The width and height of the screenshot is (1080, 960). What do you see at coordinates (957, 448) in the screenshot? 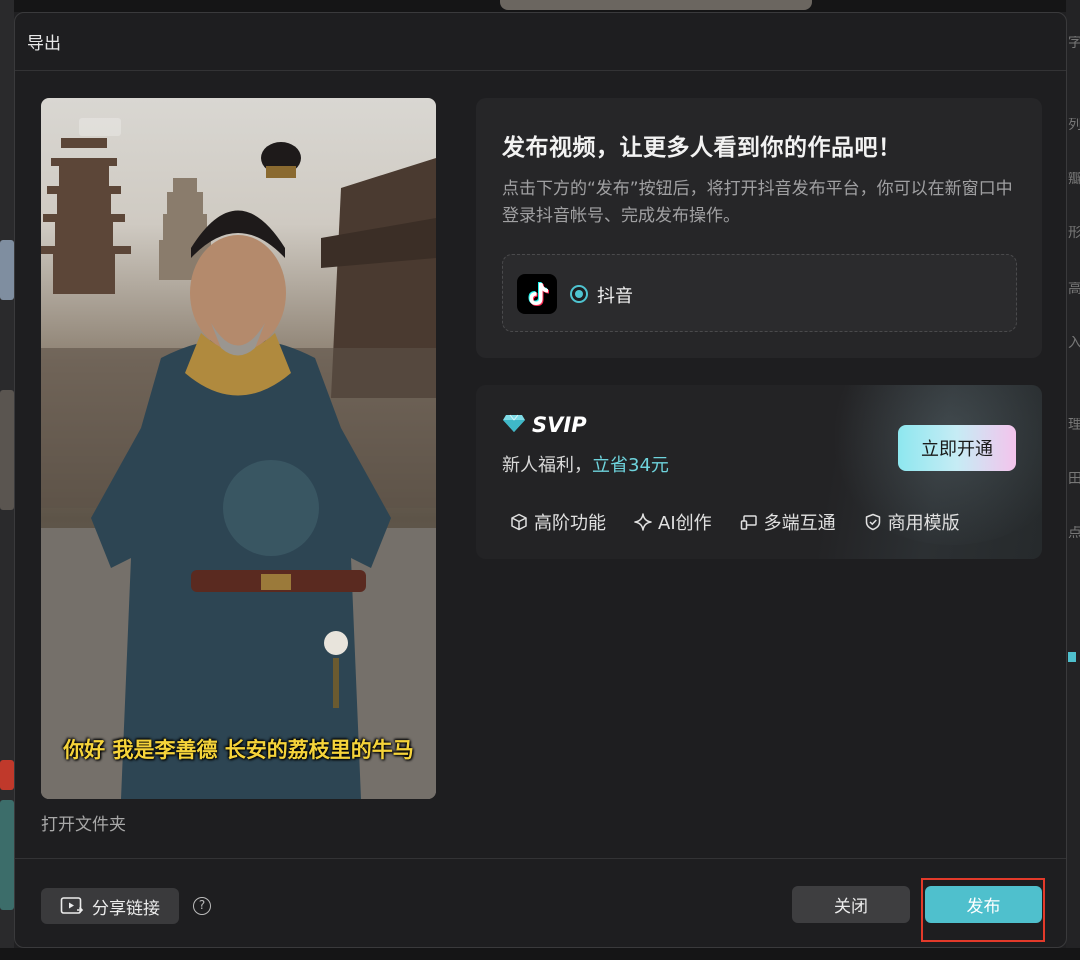
I see `open-svip-button: 立即开通` at bounding box center [957, 448].